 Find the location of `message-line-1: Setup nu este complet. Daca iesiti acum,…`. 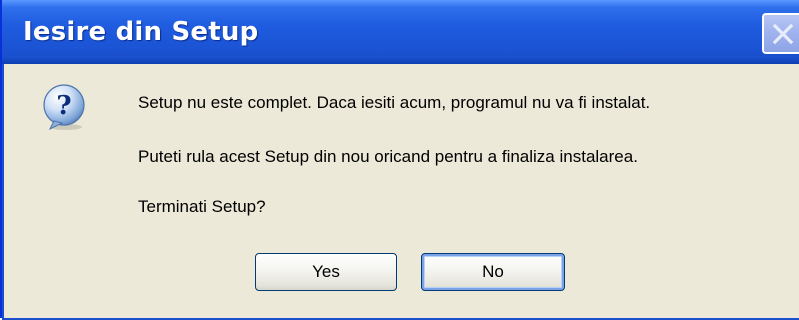

message-line-1: Setup nu este complet. Daca iesiti acum,… is located at coordinates (394, 102).